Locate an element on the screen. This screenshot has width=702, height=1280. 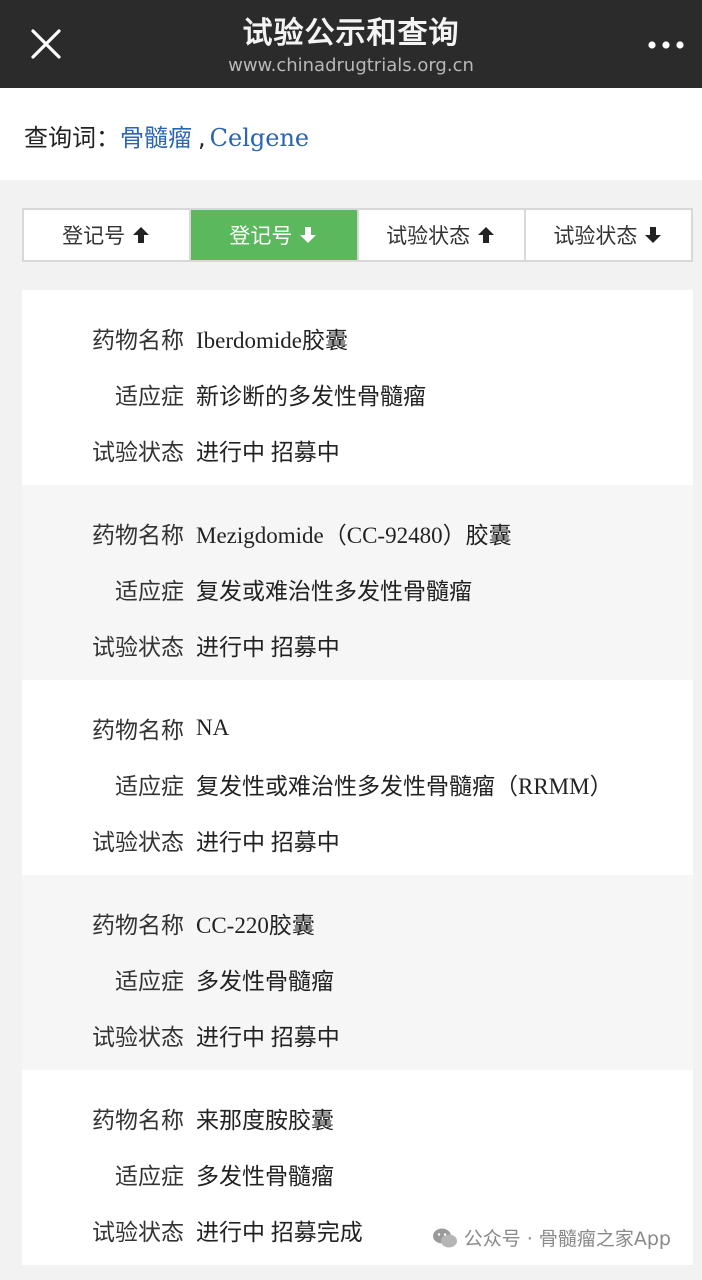
query-label: 查询词： is located at coordinates (72, 138).